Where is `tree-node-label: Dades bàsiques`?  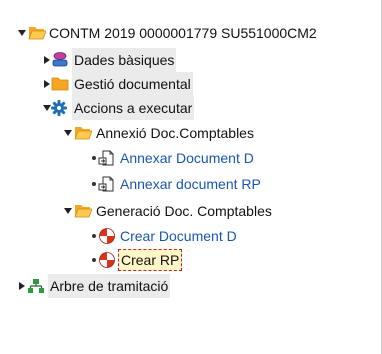 tree-node-label: Dades bàsiques is located at coordinates (124, 60).